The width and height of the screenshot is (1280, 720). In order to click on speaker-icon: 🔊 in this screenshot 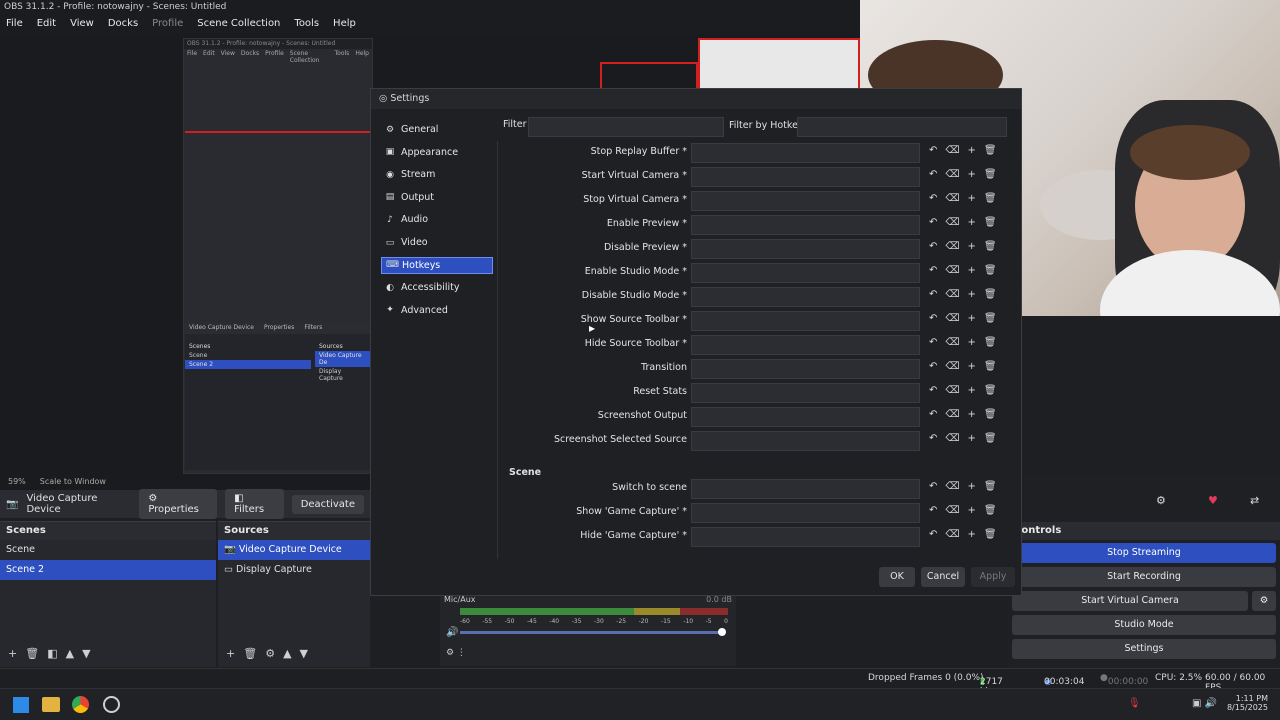, I will do `click(452, 632)`.